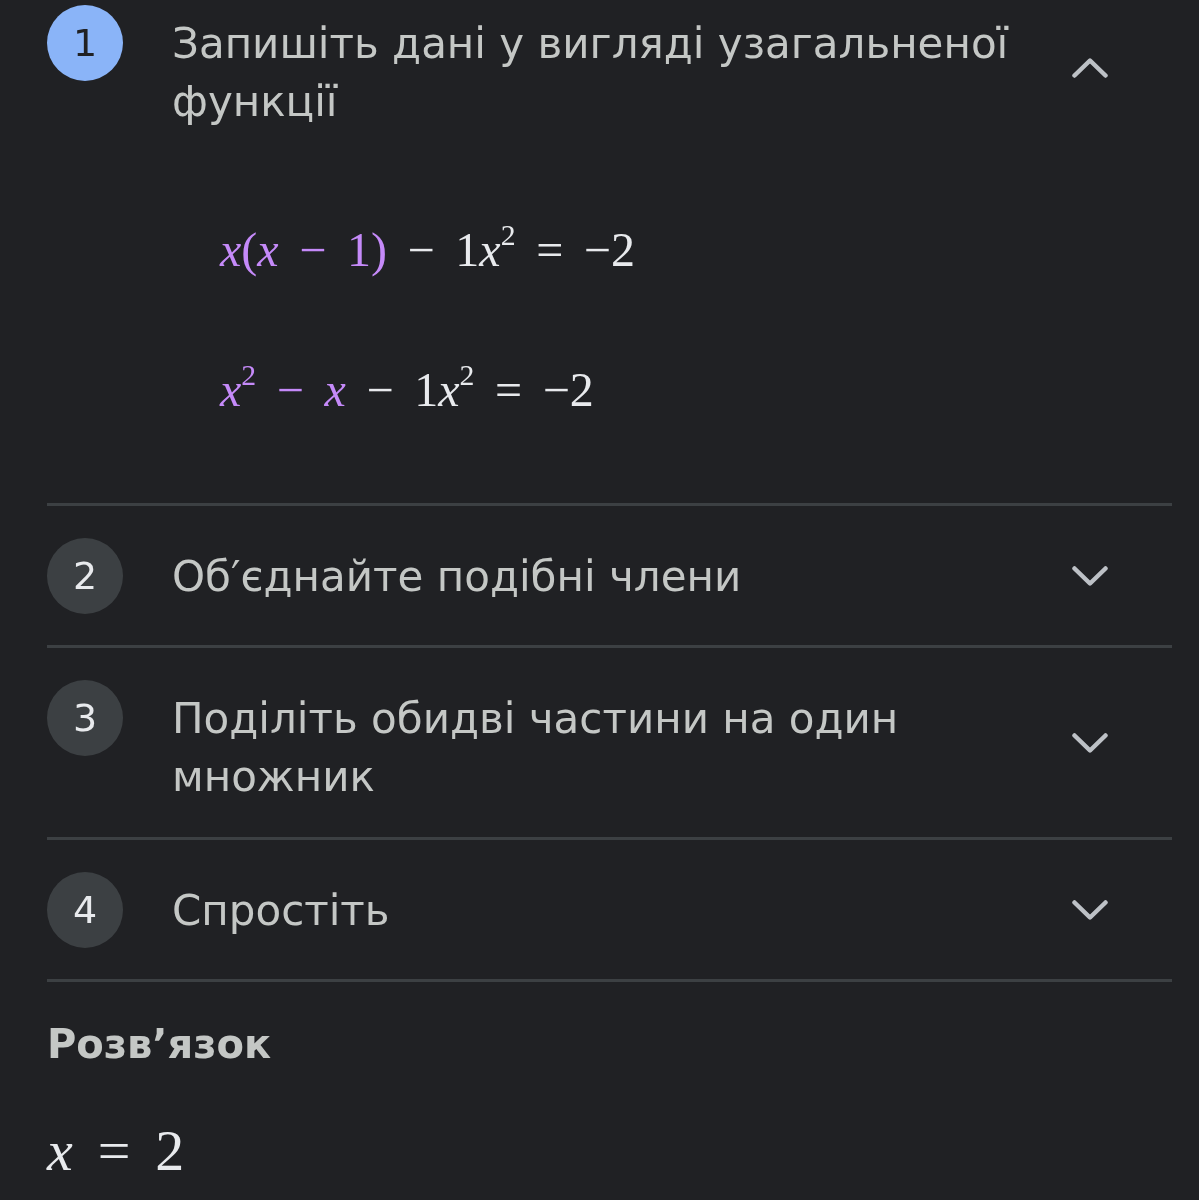 The width and height of the screenshot is (1199, 1200). I want to click on chevron-up-icon, so click(1090, 68).